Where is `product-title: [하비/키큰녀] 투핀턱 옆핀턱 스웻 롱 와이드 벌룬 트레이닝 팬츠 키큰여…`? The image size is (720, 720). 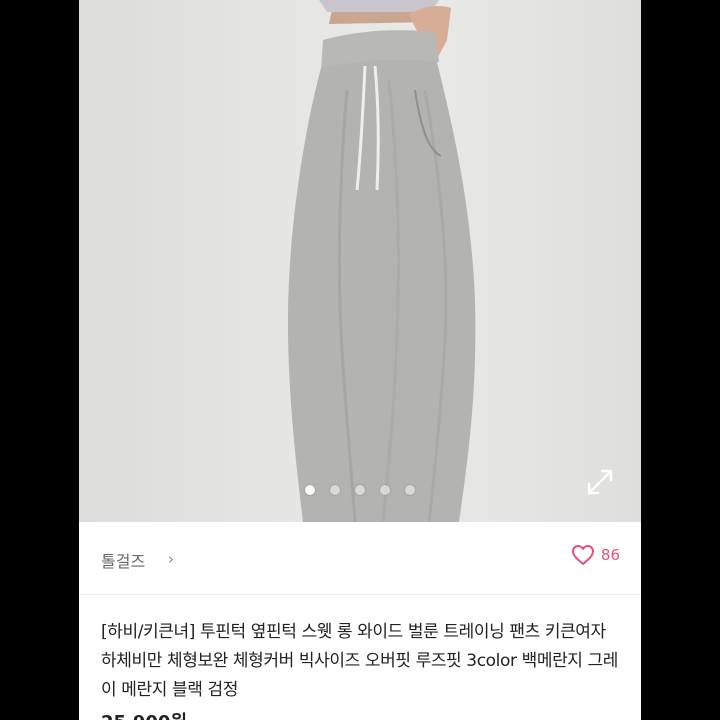 product-title: [하비/키큰녀] 투핀턱 옆핀턱 스웻 롱 와이드 벌룬 트레이닝 팬츠 키큰여… is located at coordinates (360, 661).